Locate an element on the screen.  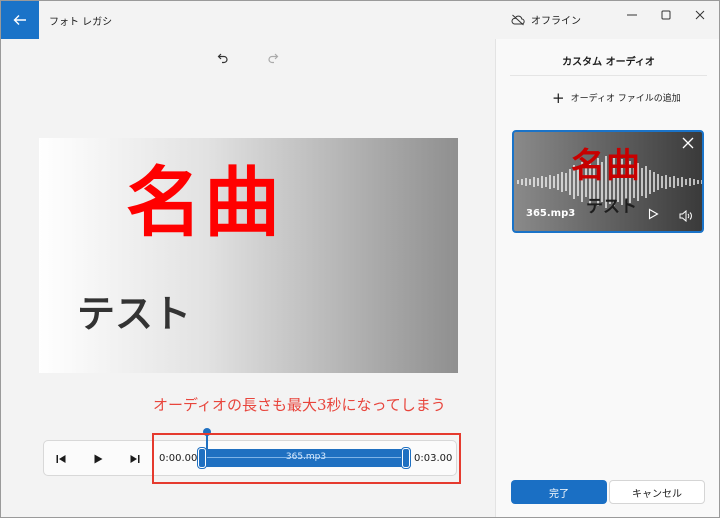
annotation-text: オーディオの長さも最大3秒になってしまう is located at coordinates (299, 405).